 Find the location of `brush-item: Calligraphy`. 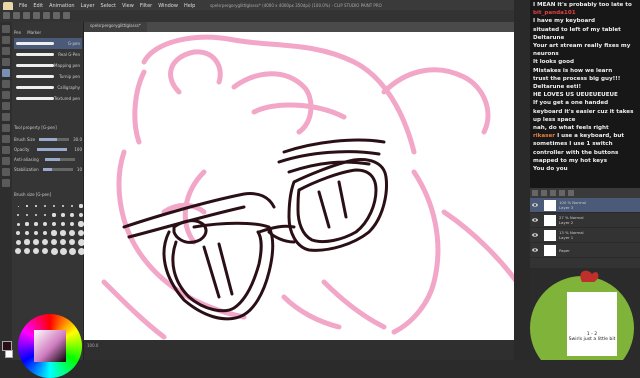

brush-item: Calligraphy is located at coordinates (48, 87).